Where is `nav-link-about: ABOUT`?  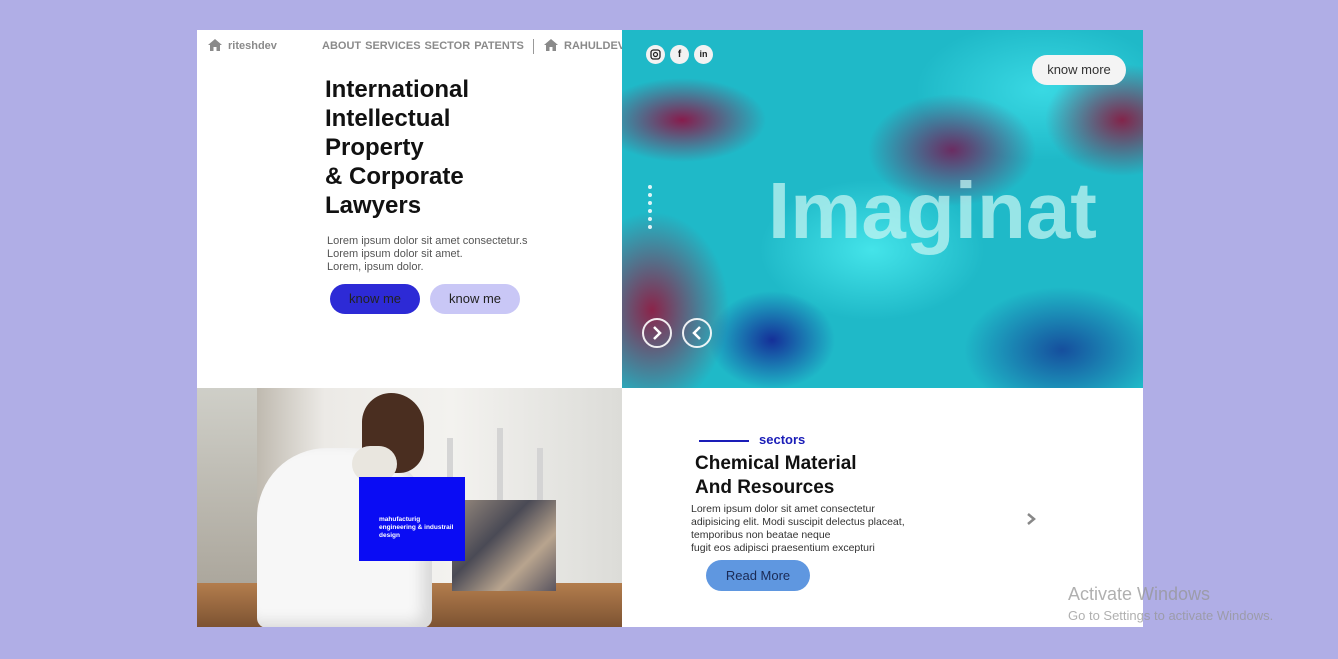
nav-link-about: ABOUT is located at coordinates (341, 46).